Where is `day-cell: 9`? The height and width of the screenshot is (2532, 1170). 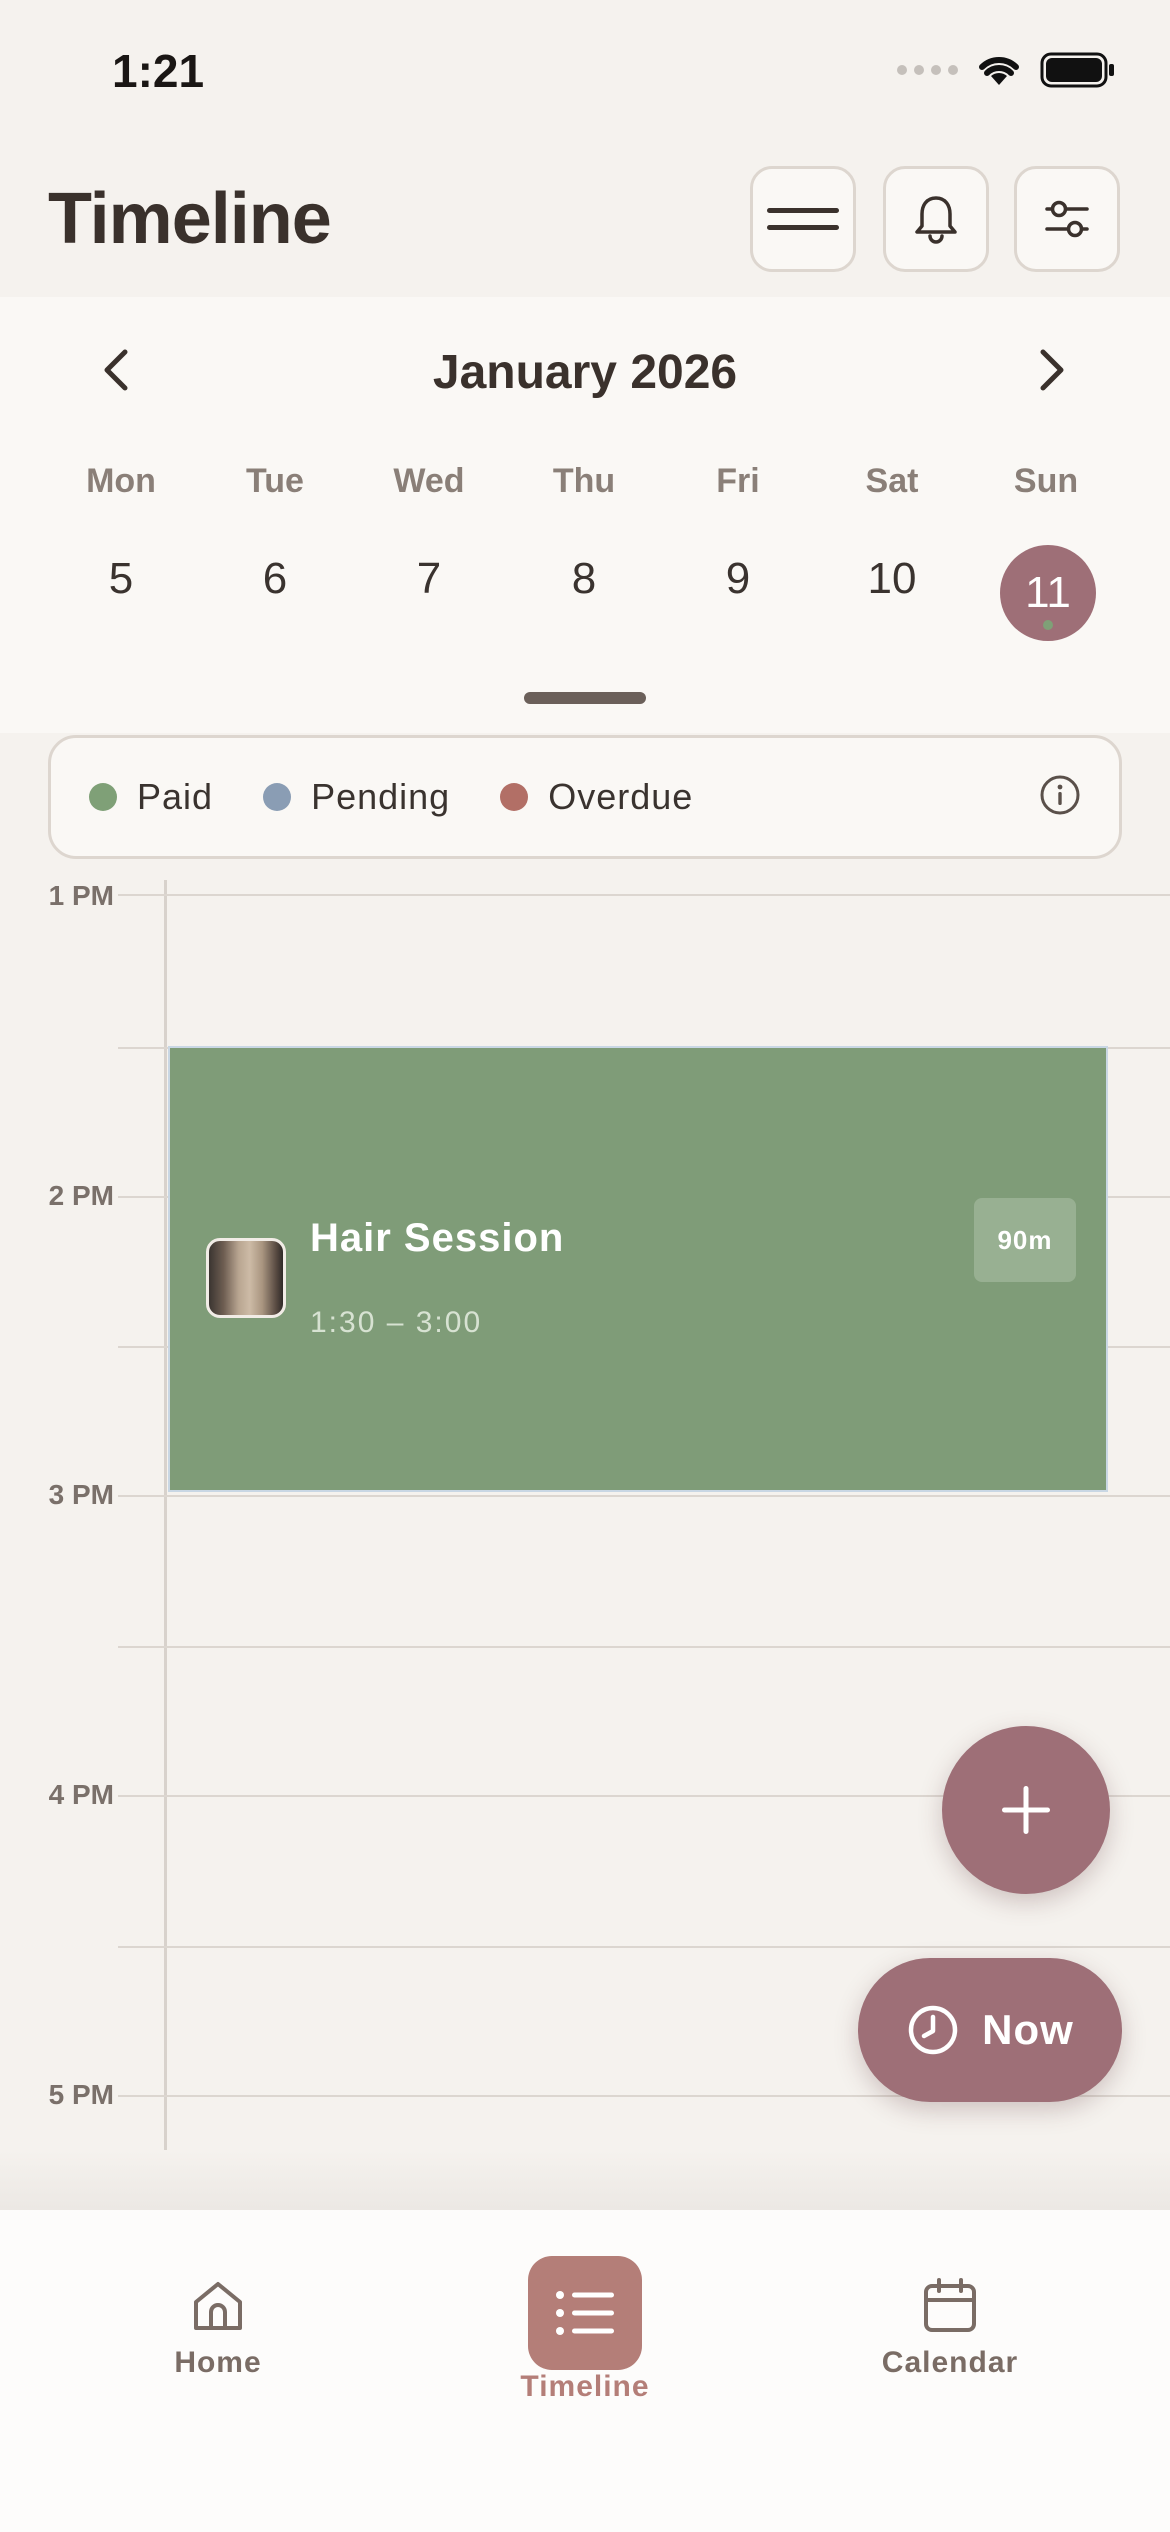 day-cell: 9 is located at coordinates (738, 579).